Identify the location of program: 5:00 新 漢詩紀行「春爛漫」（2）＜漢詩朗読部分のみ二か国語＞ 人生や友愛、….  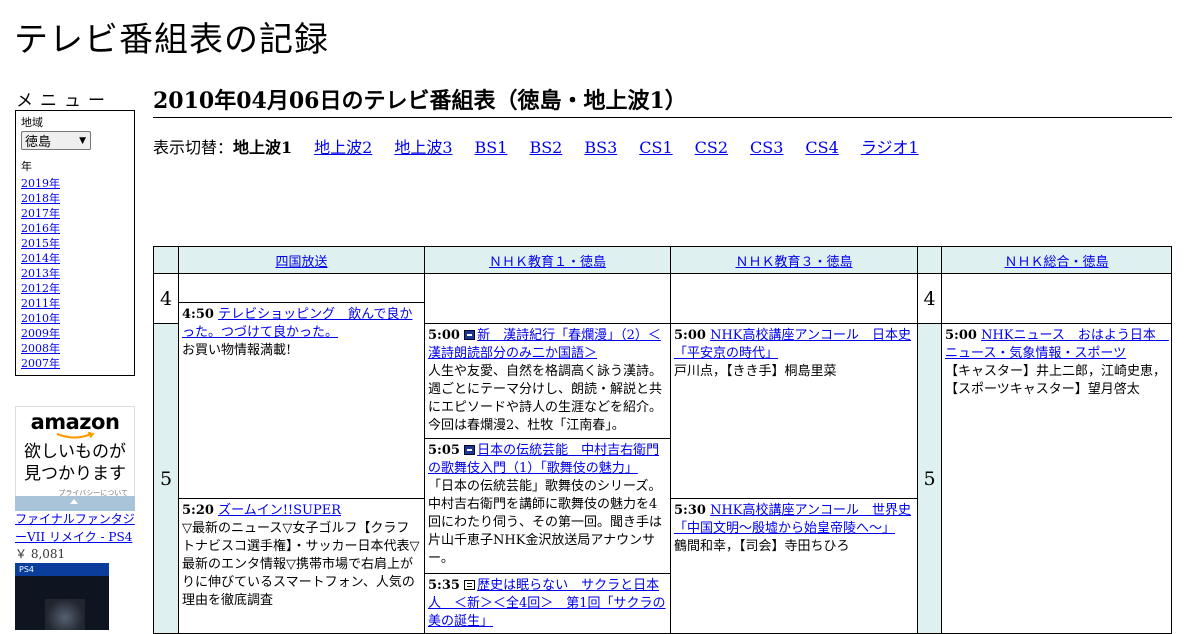
(547, 380).